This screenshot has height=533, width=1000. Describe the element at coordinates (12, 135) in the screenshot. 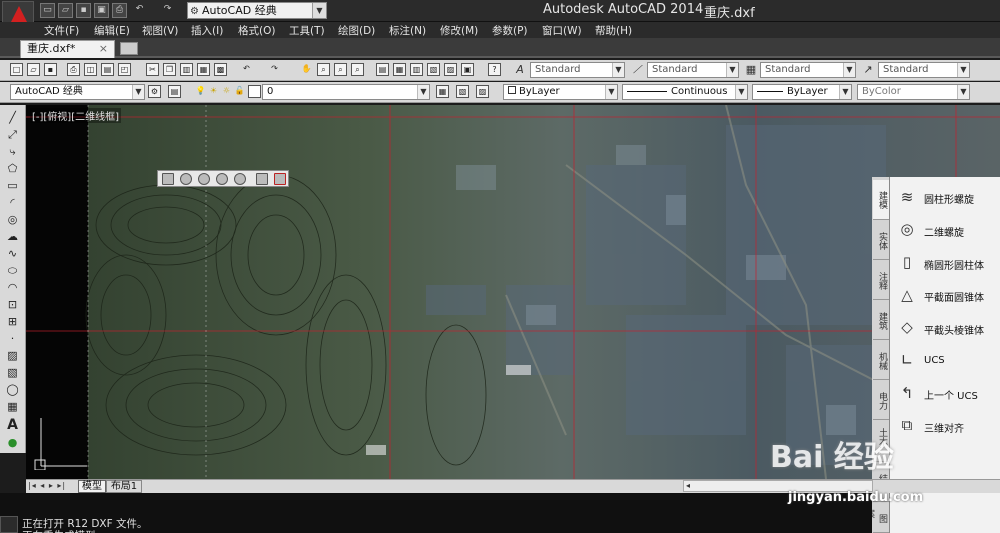

I see `construction-line-icon: ⤢` at that location.